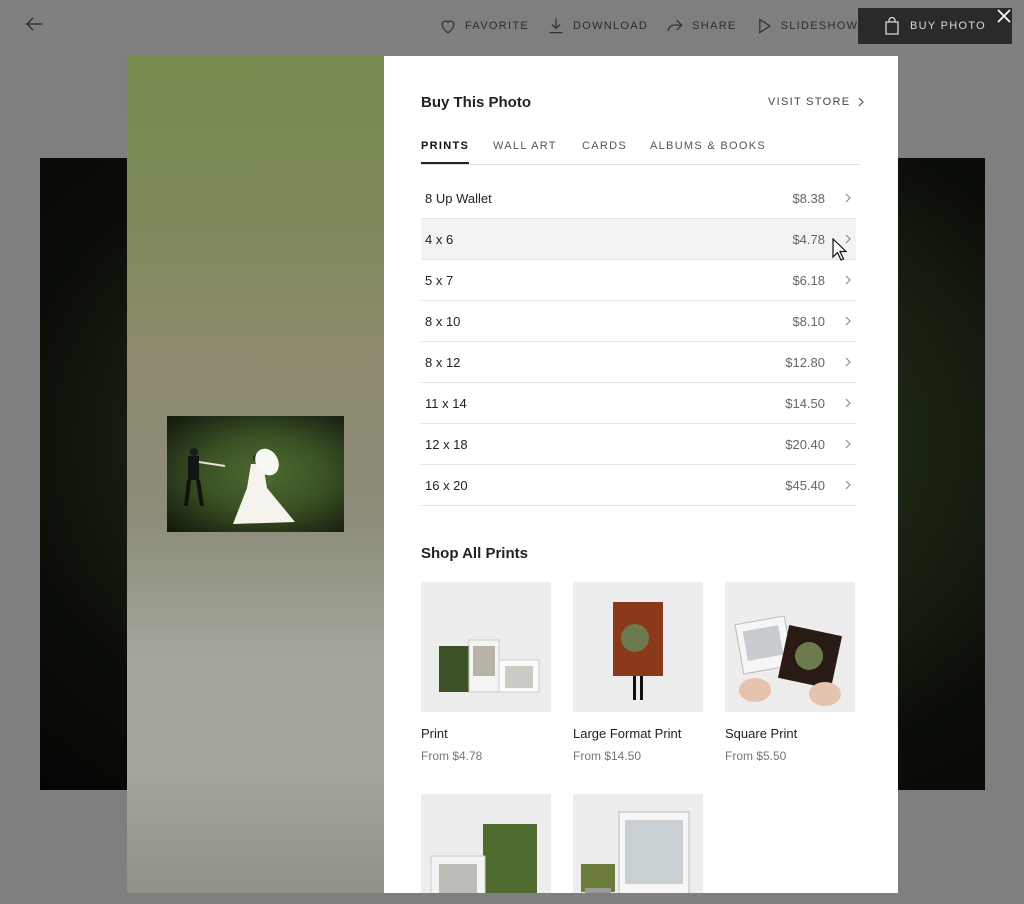  I want to click on selected-photo-thumbnail, so click(255, 474).